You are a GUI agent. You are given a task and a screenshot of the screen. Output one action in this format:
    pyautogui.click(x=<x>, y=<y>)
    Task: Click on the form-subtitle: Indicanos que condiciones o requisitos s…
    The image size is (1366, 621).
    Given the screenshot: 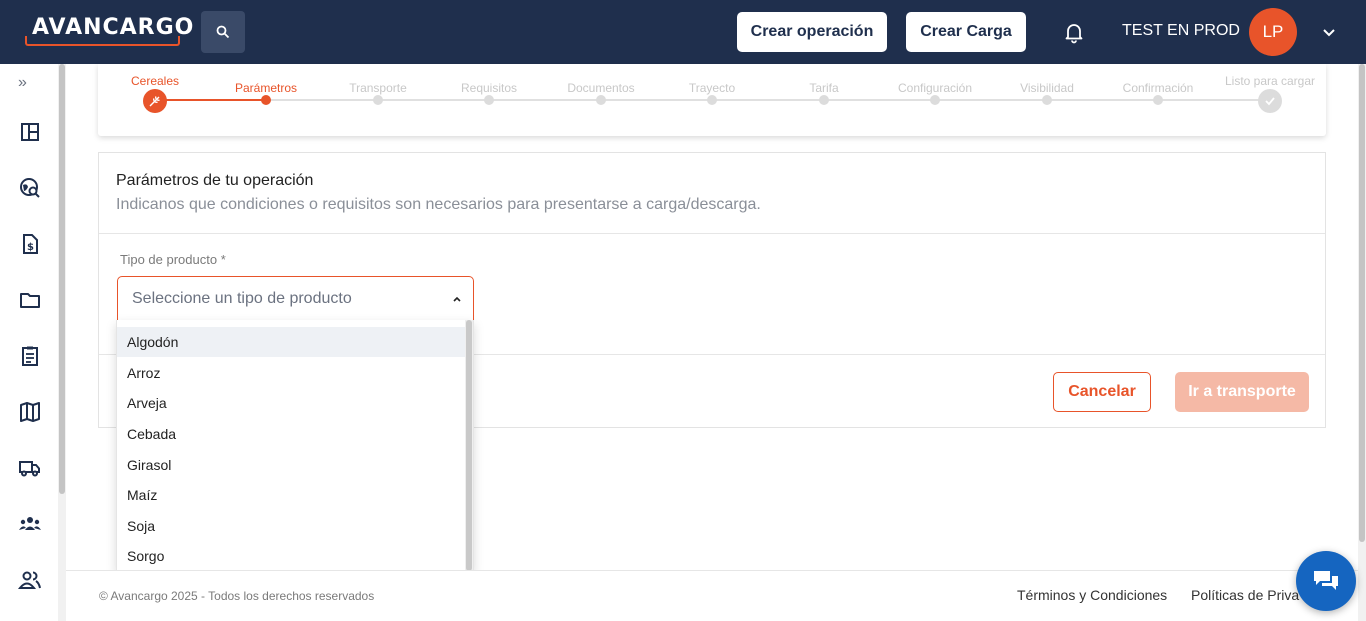 What is the action you would take?
    pyautogui.click(x=438, y=204)
    